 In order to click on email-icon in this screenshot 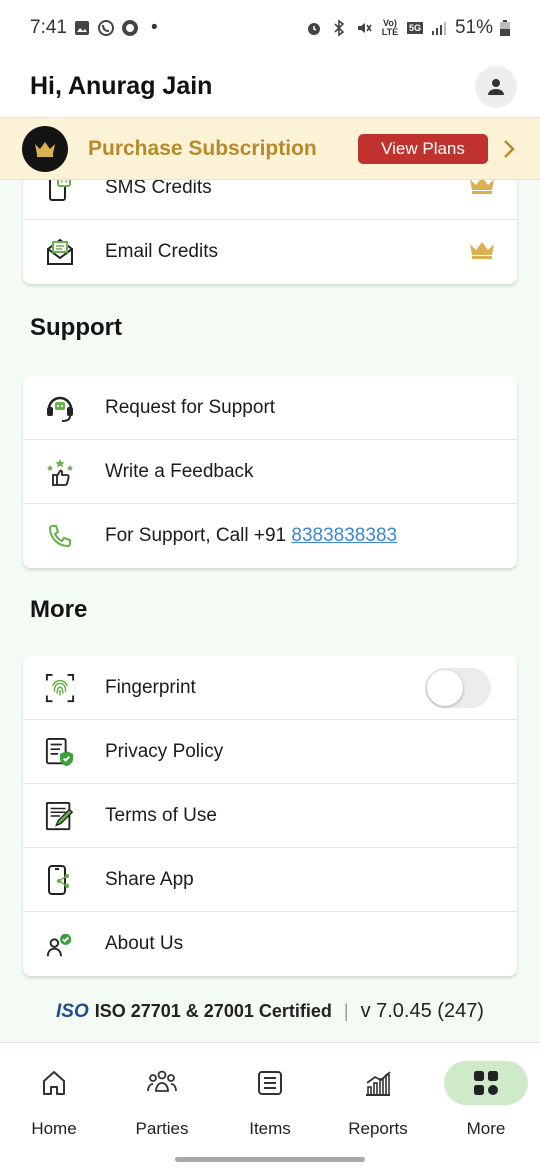, I will do `click(60, 251)`.